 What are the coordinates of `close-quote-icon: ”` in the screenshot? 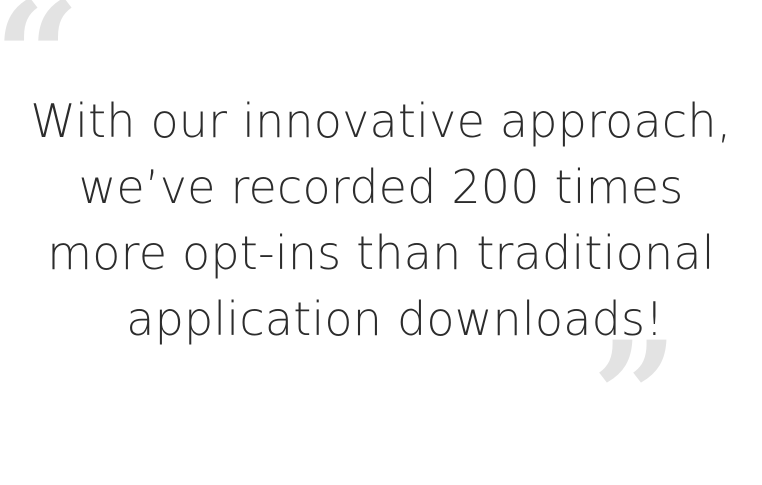 It's located at (635, 397).